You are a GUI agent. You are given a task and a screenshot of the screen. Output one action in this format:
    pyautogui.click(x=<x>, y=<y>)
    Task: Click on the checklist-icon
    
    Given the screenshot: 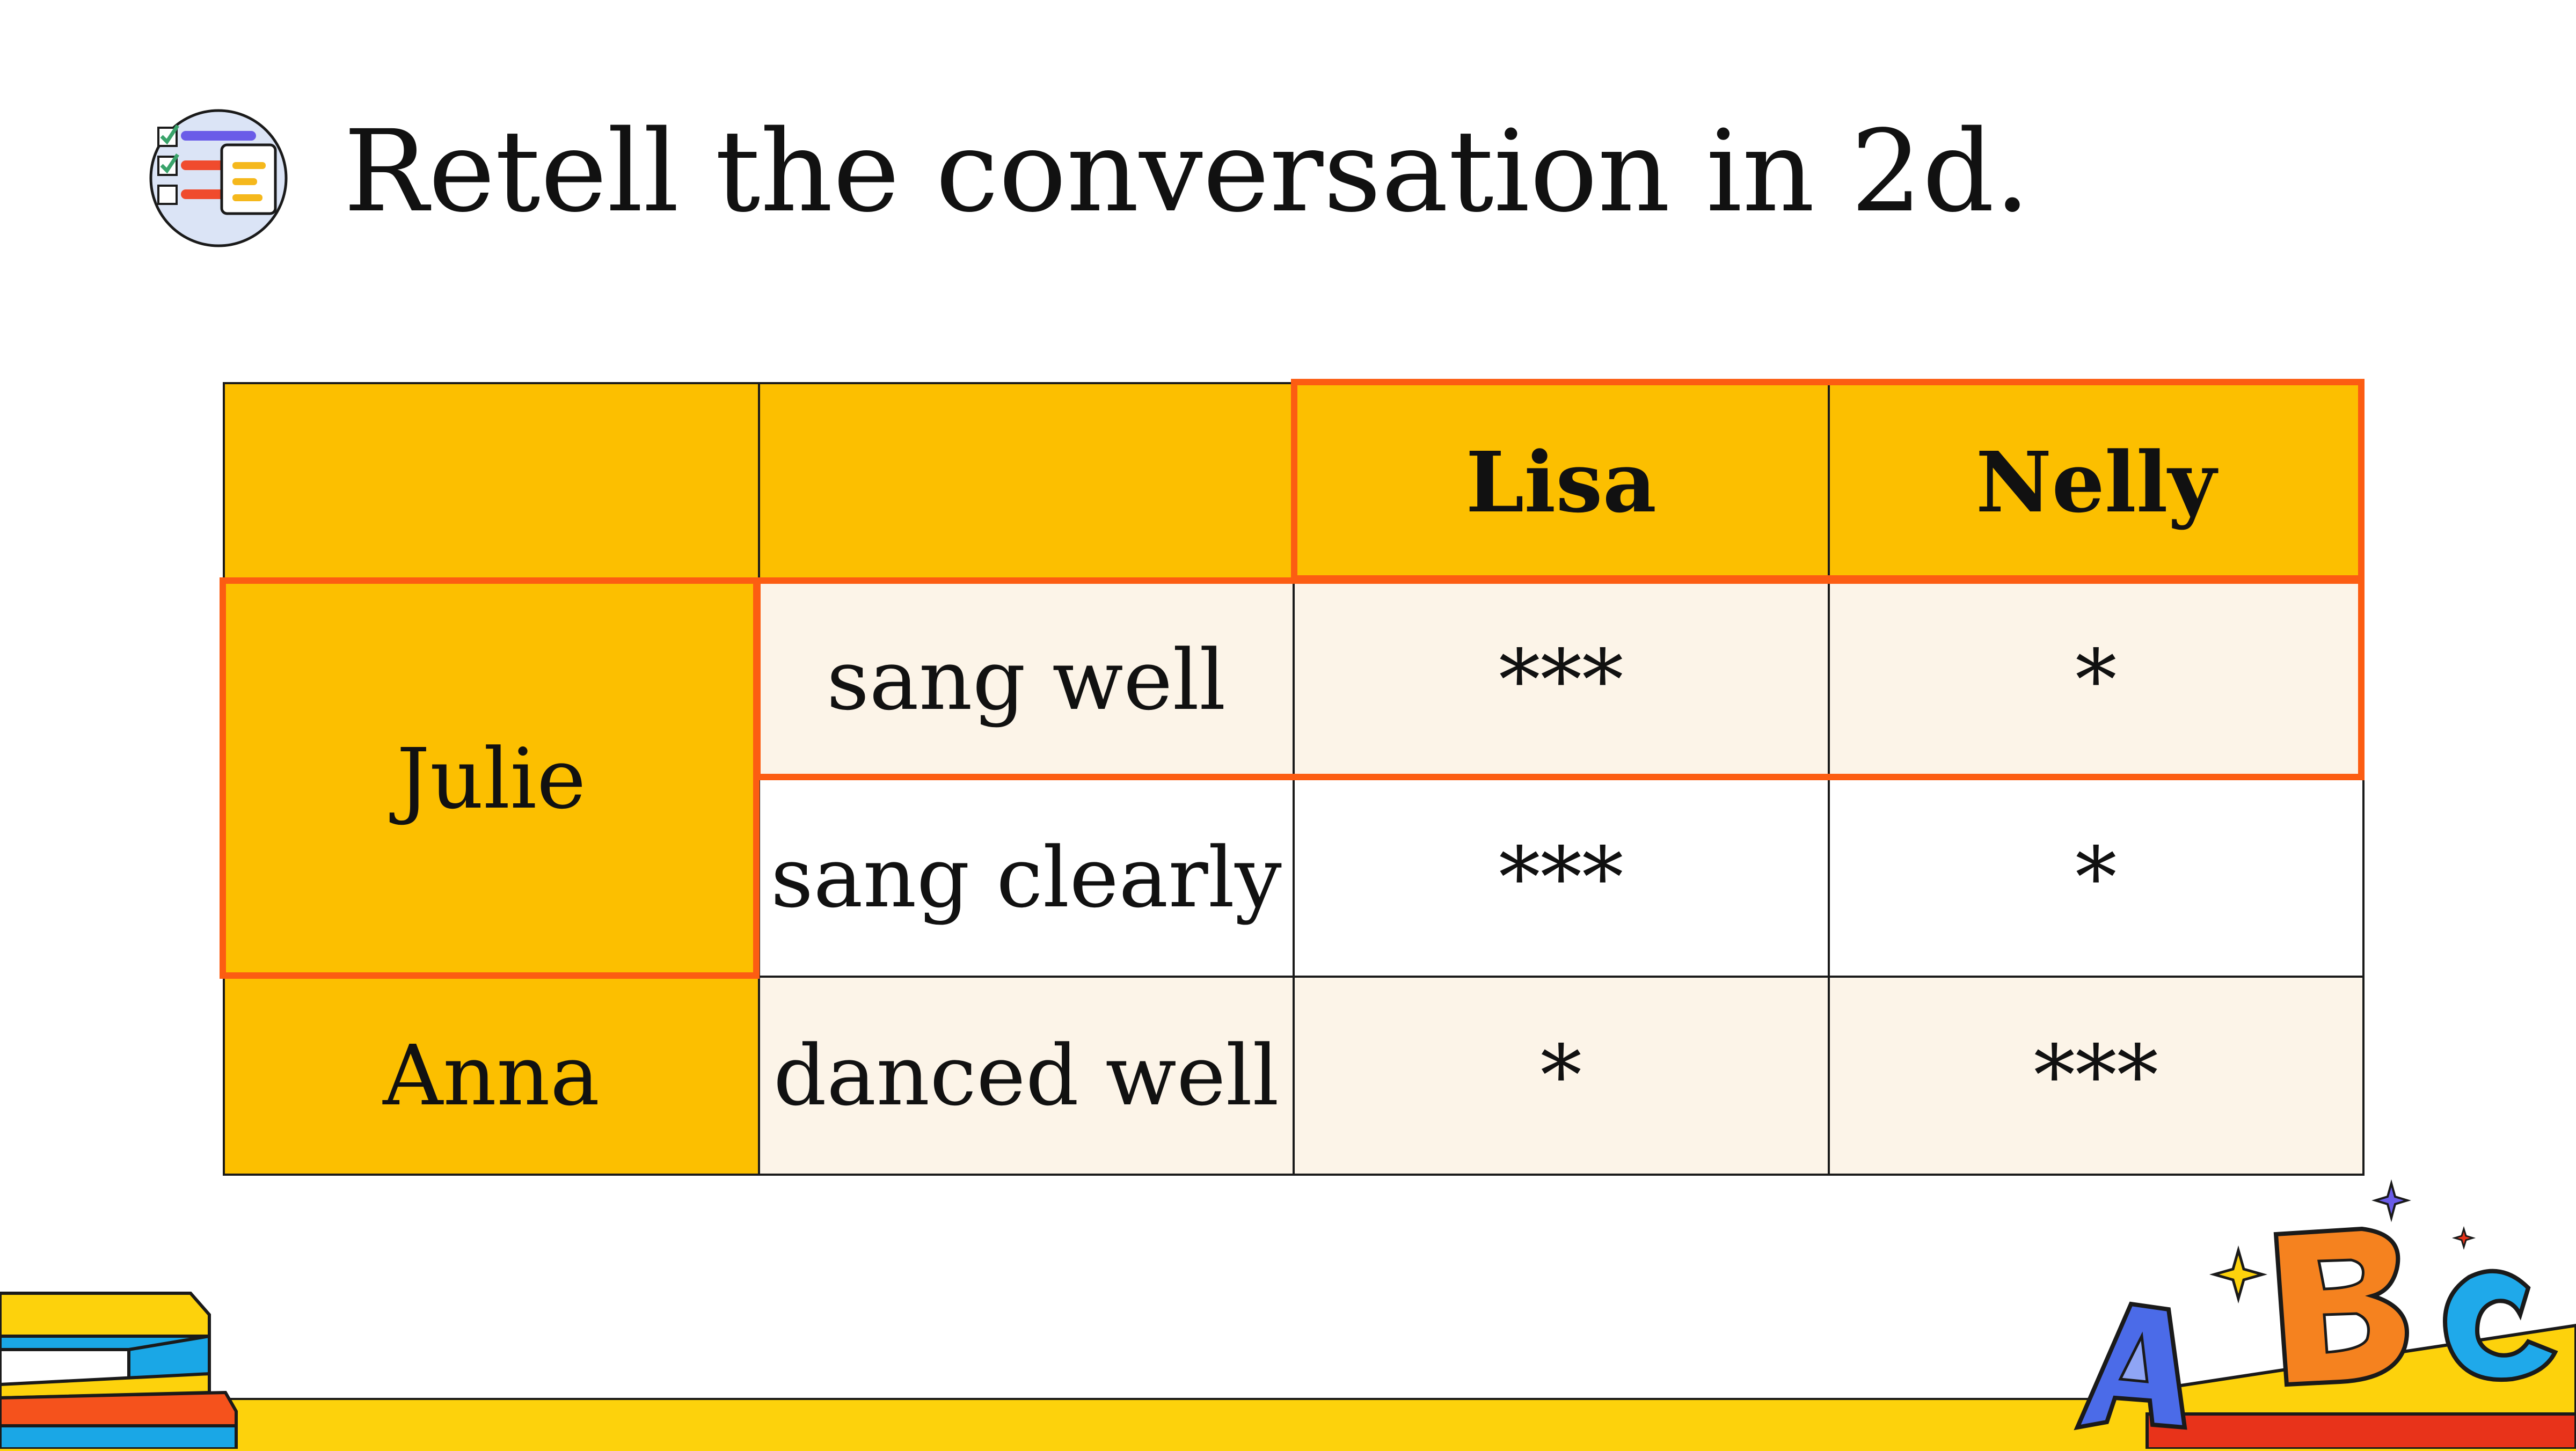 What is the action you would take?
    pyautogui.click(x=218, y=178)
    